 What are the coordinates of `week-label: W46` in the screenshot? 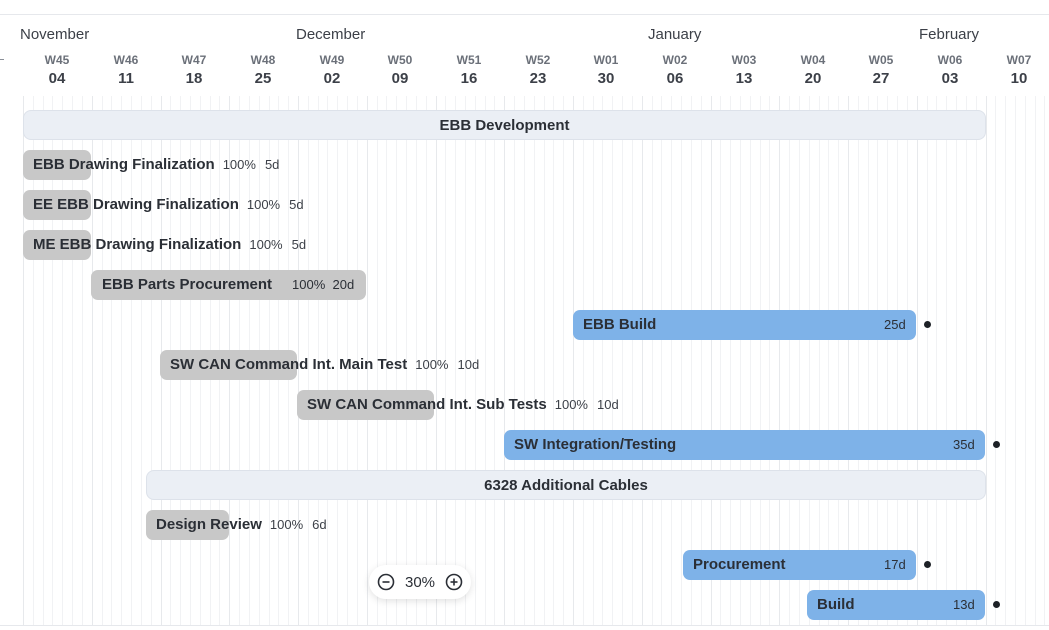 It's located at (126, 60).